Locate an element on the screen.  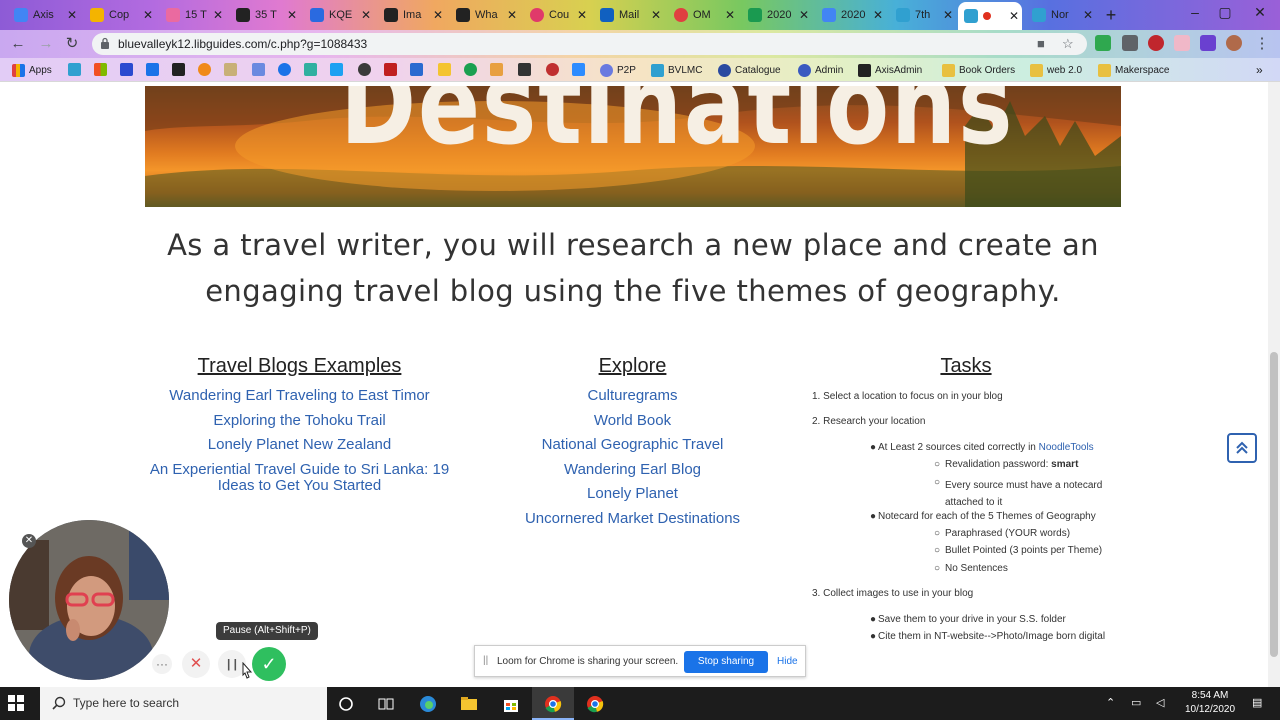
reload-icon: ↻ is located at coordinates (72, 44).